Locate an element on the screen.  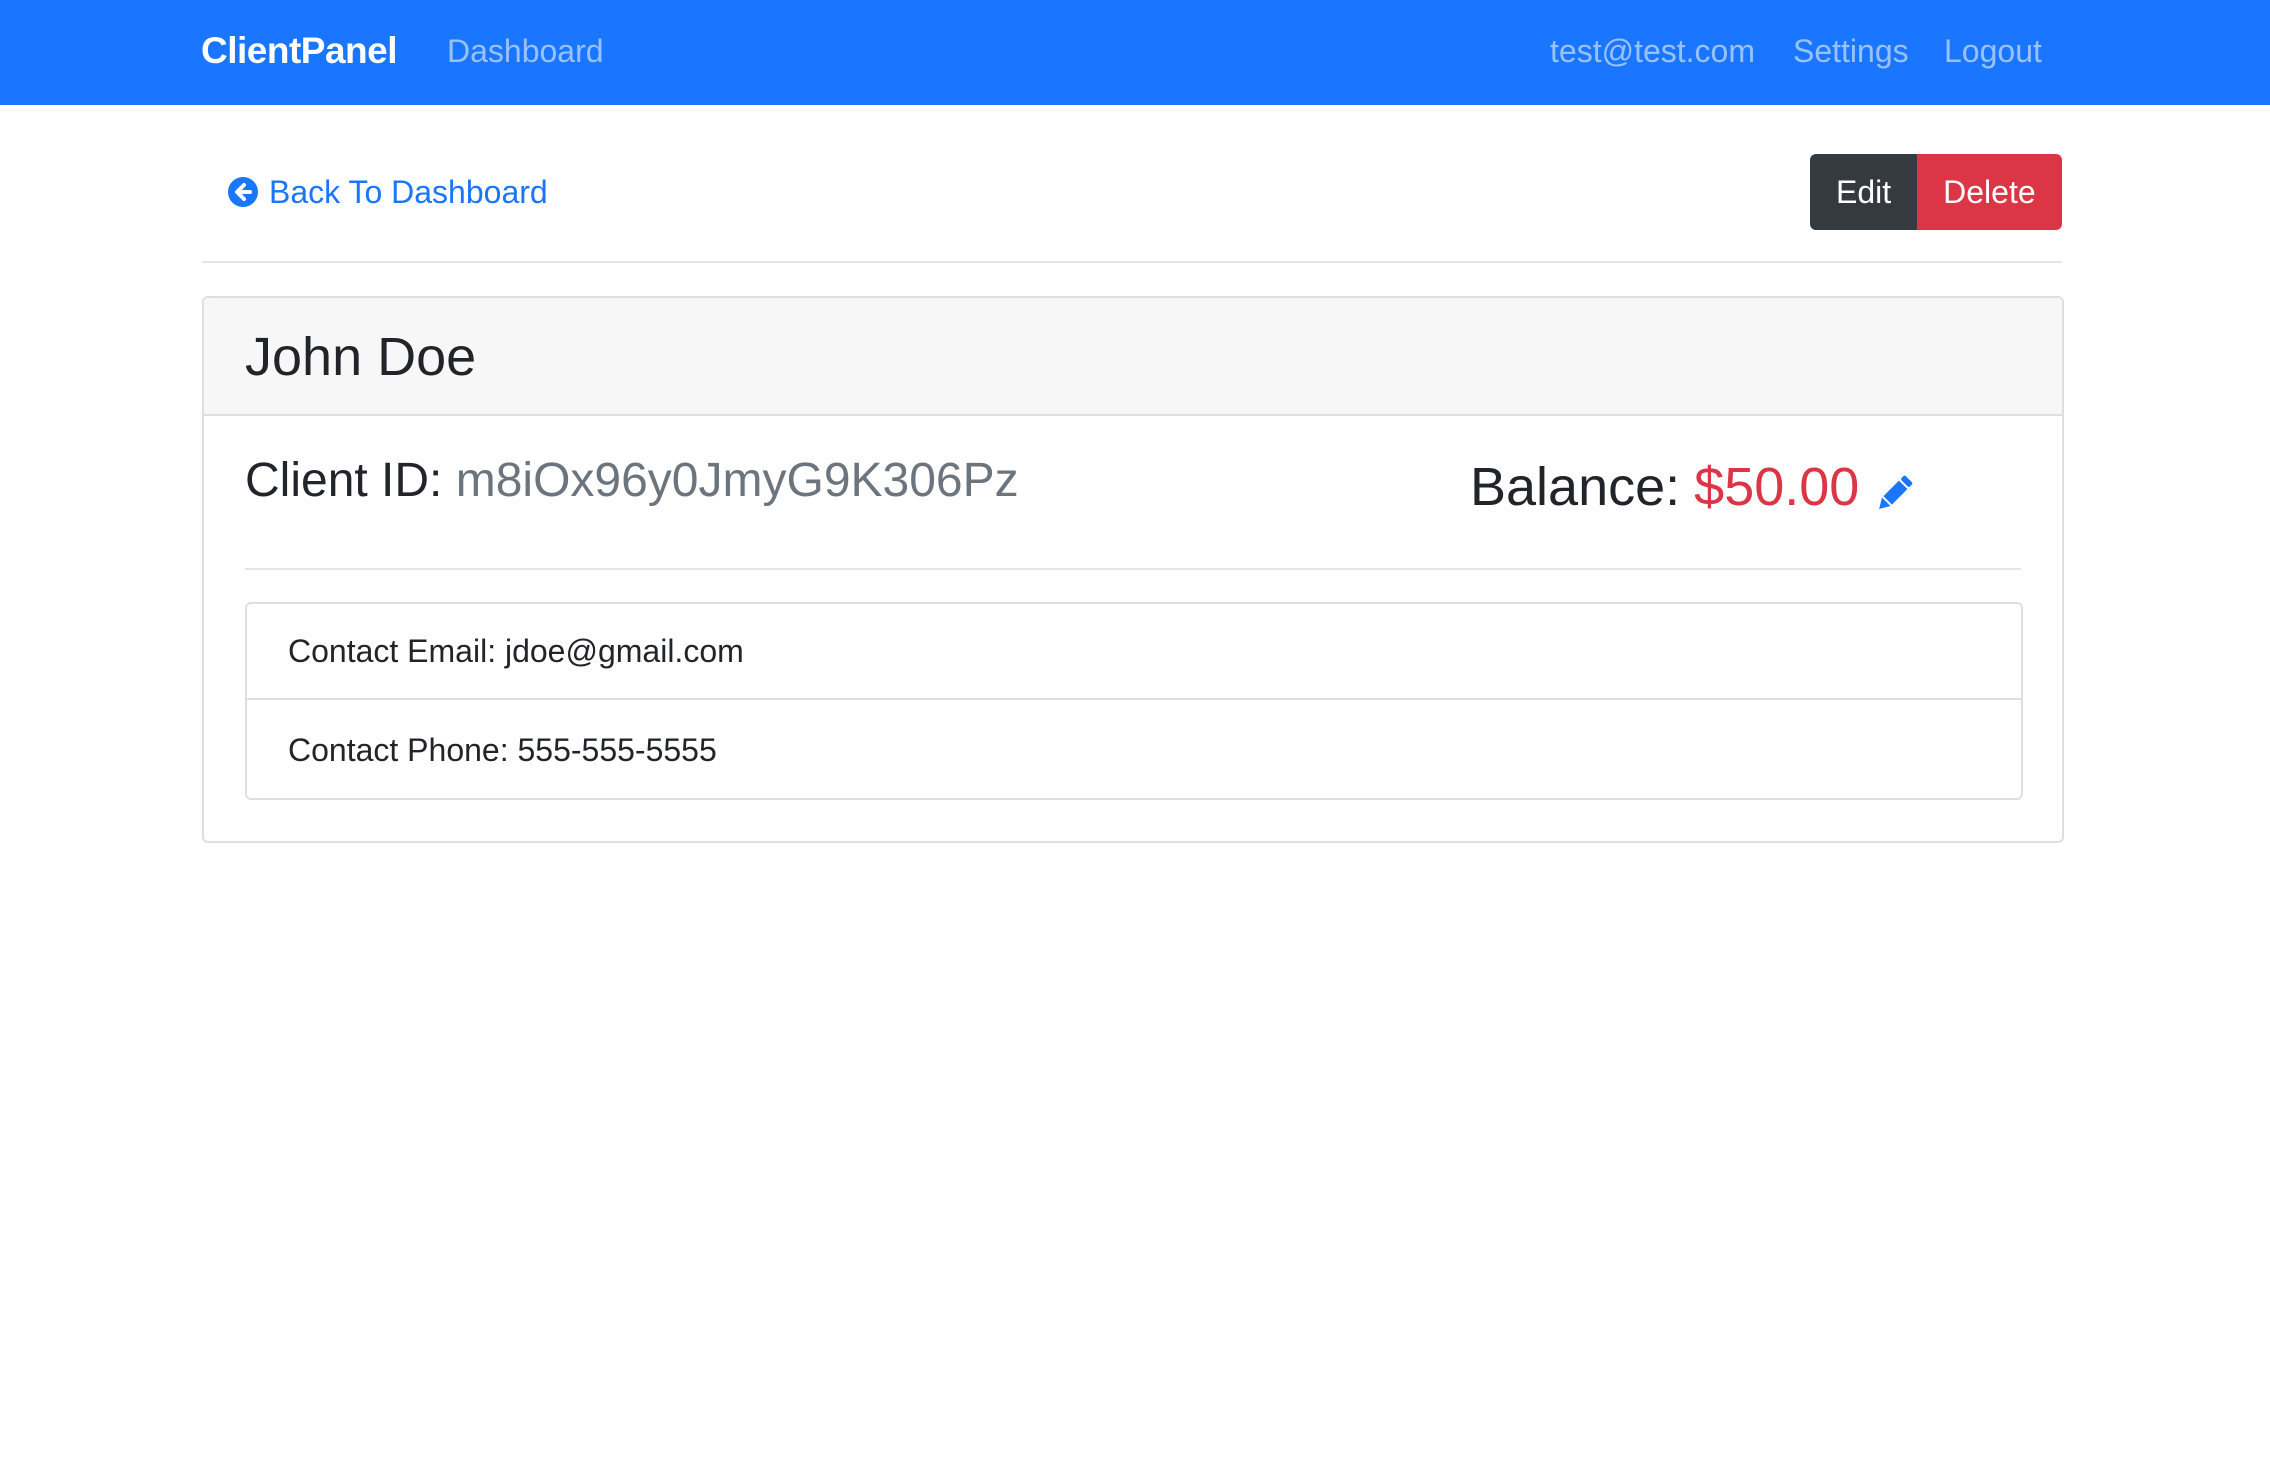
back-to-dashboard-link: Back To Dashboard is located at coordinates (387, 192).